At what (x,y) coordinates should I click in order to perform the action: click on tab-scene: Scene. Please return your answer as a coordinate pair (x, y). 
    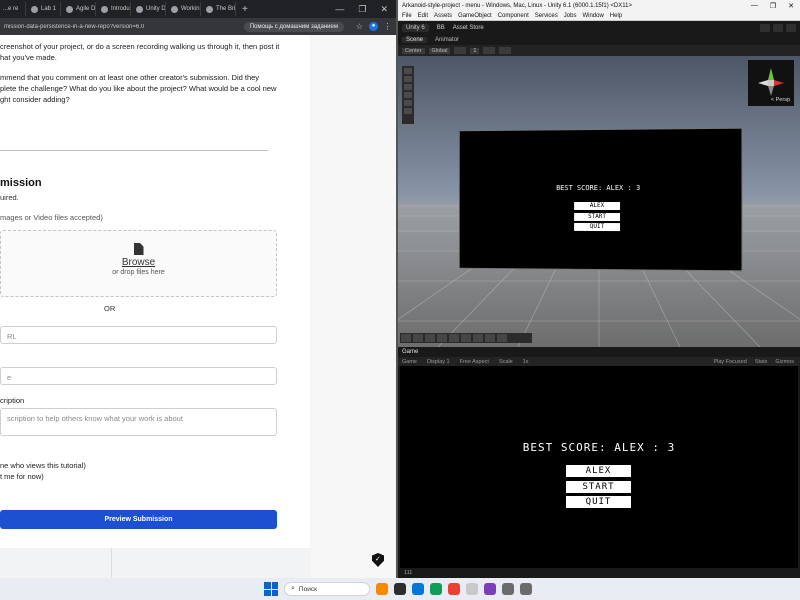
    Looking at the image, I should click on (415, 40).